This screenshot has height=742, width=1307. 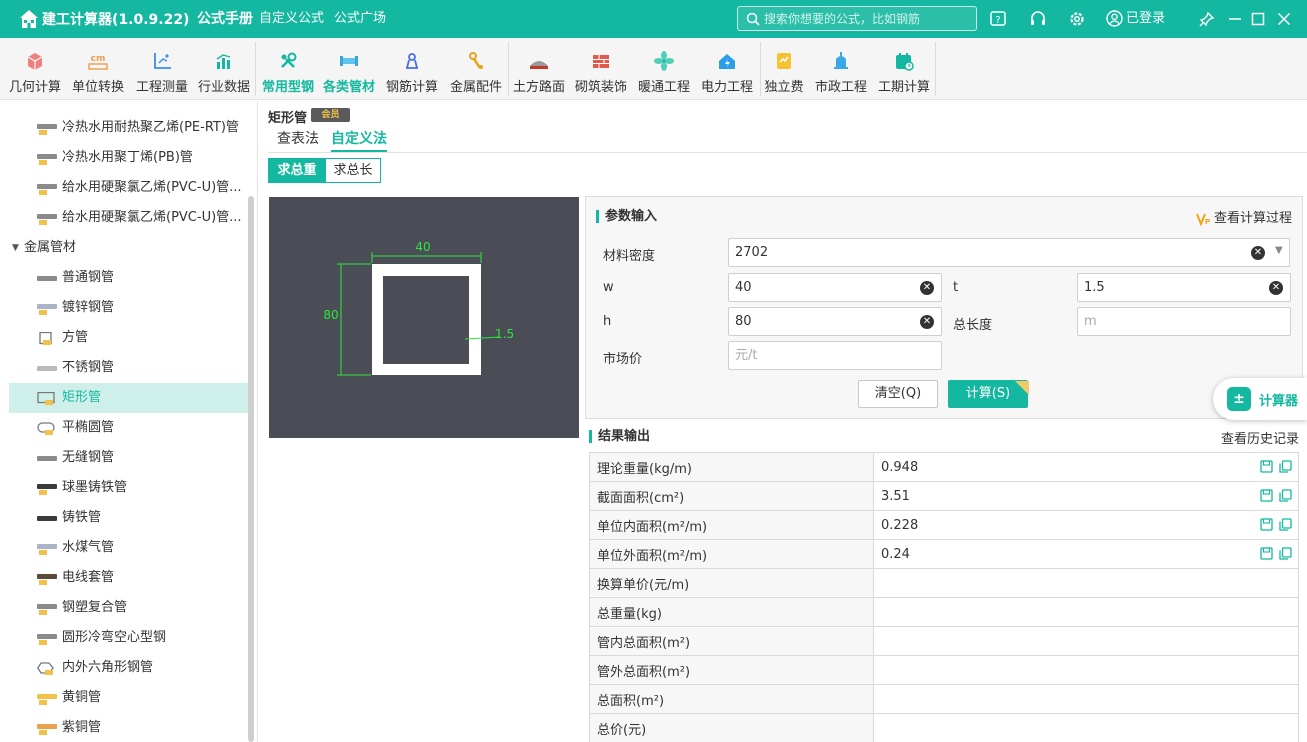 What do you see at coordinates (360, 19) in the screenshot?
I see `nav-formula-square: 公式广场` at bounding box center [360, 19].